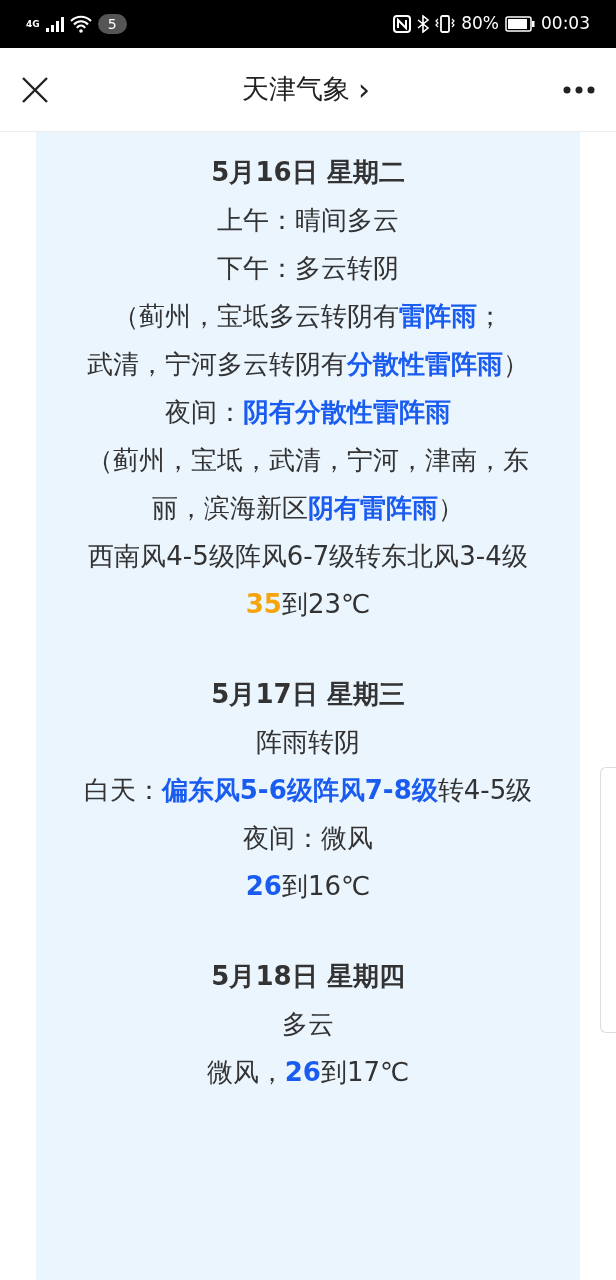 The width and height of the screenshot is (616, 1280). What do you see at coordinates (308, 886) in the screenshot?
I see `forecast-line: 26到16℃` at bounding box center [308, 886].